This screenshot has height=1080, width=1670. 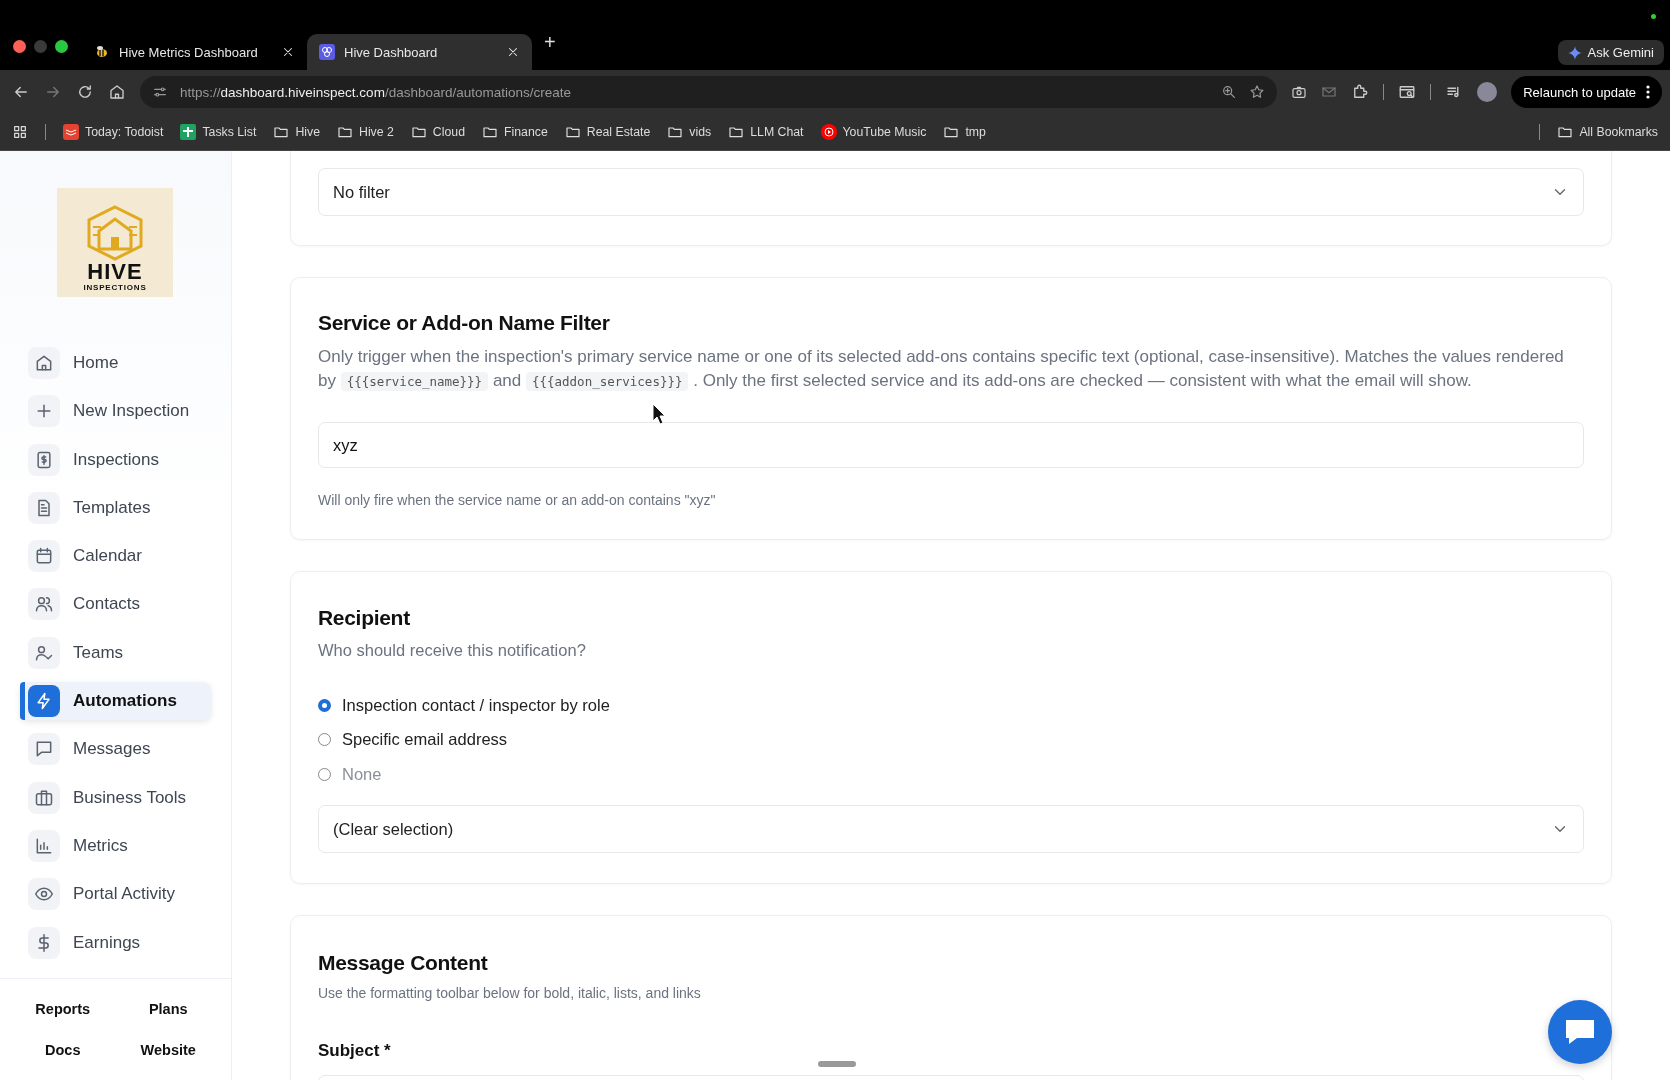 I want to click on input-field: xyz, so click(x=951, y=445).